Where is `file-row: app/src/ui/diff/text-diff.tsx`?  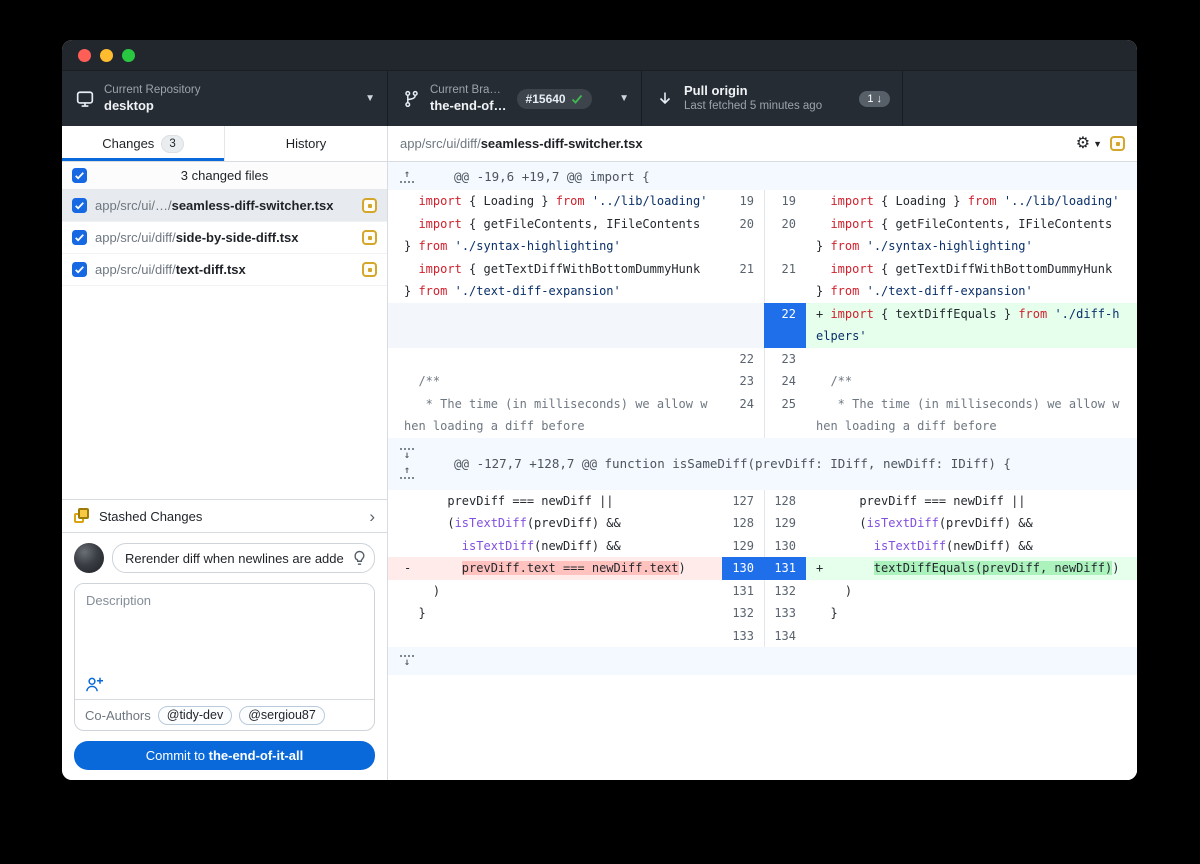 file-row: app/src/ui/diff/text-diff.tsx is located at coordinates (224, 270).